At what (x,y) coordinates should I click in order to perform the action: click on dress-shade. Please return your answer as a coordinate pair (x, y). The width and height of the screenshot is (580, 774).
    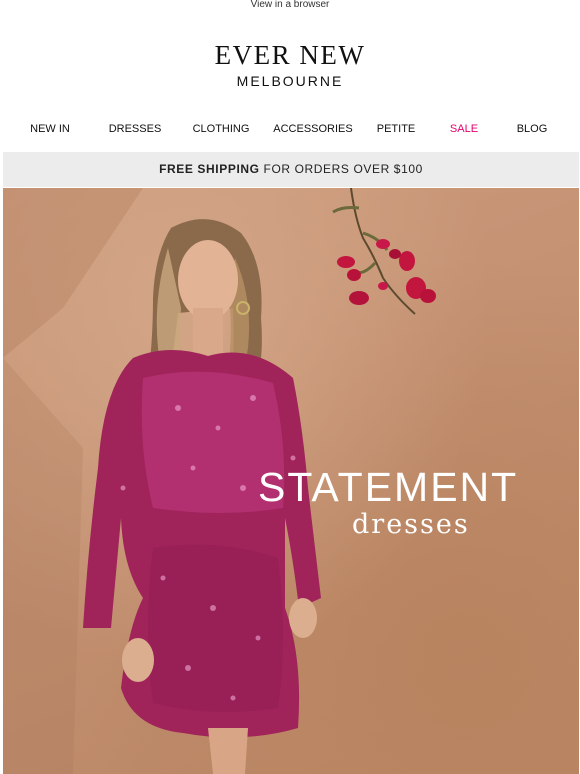
    Looking at the image, I should click on (215, 628).